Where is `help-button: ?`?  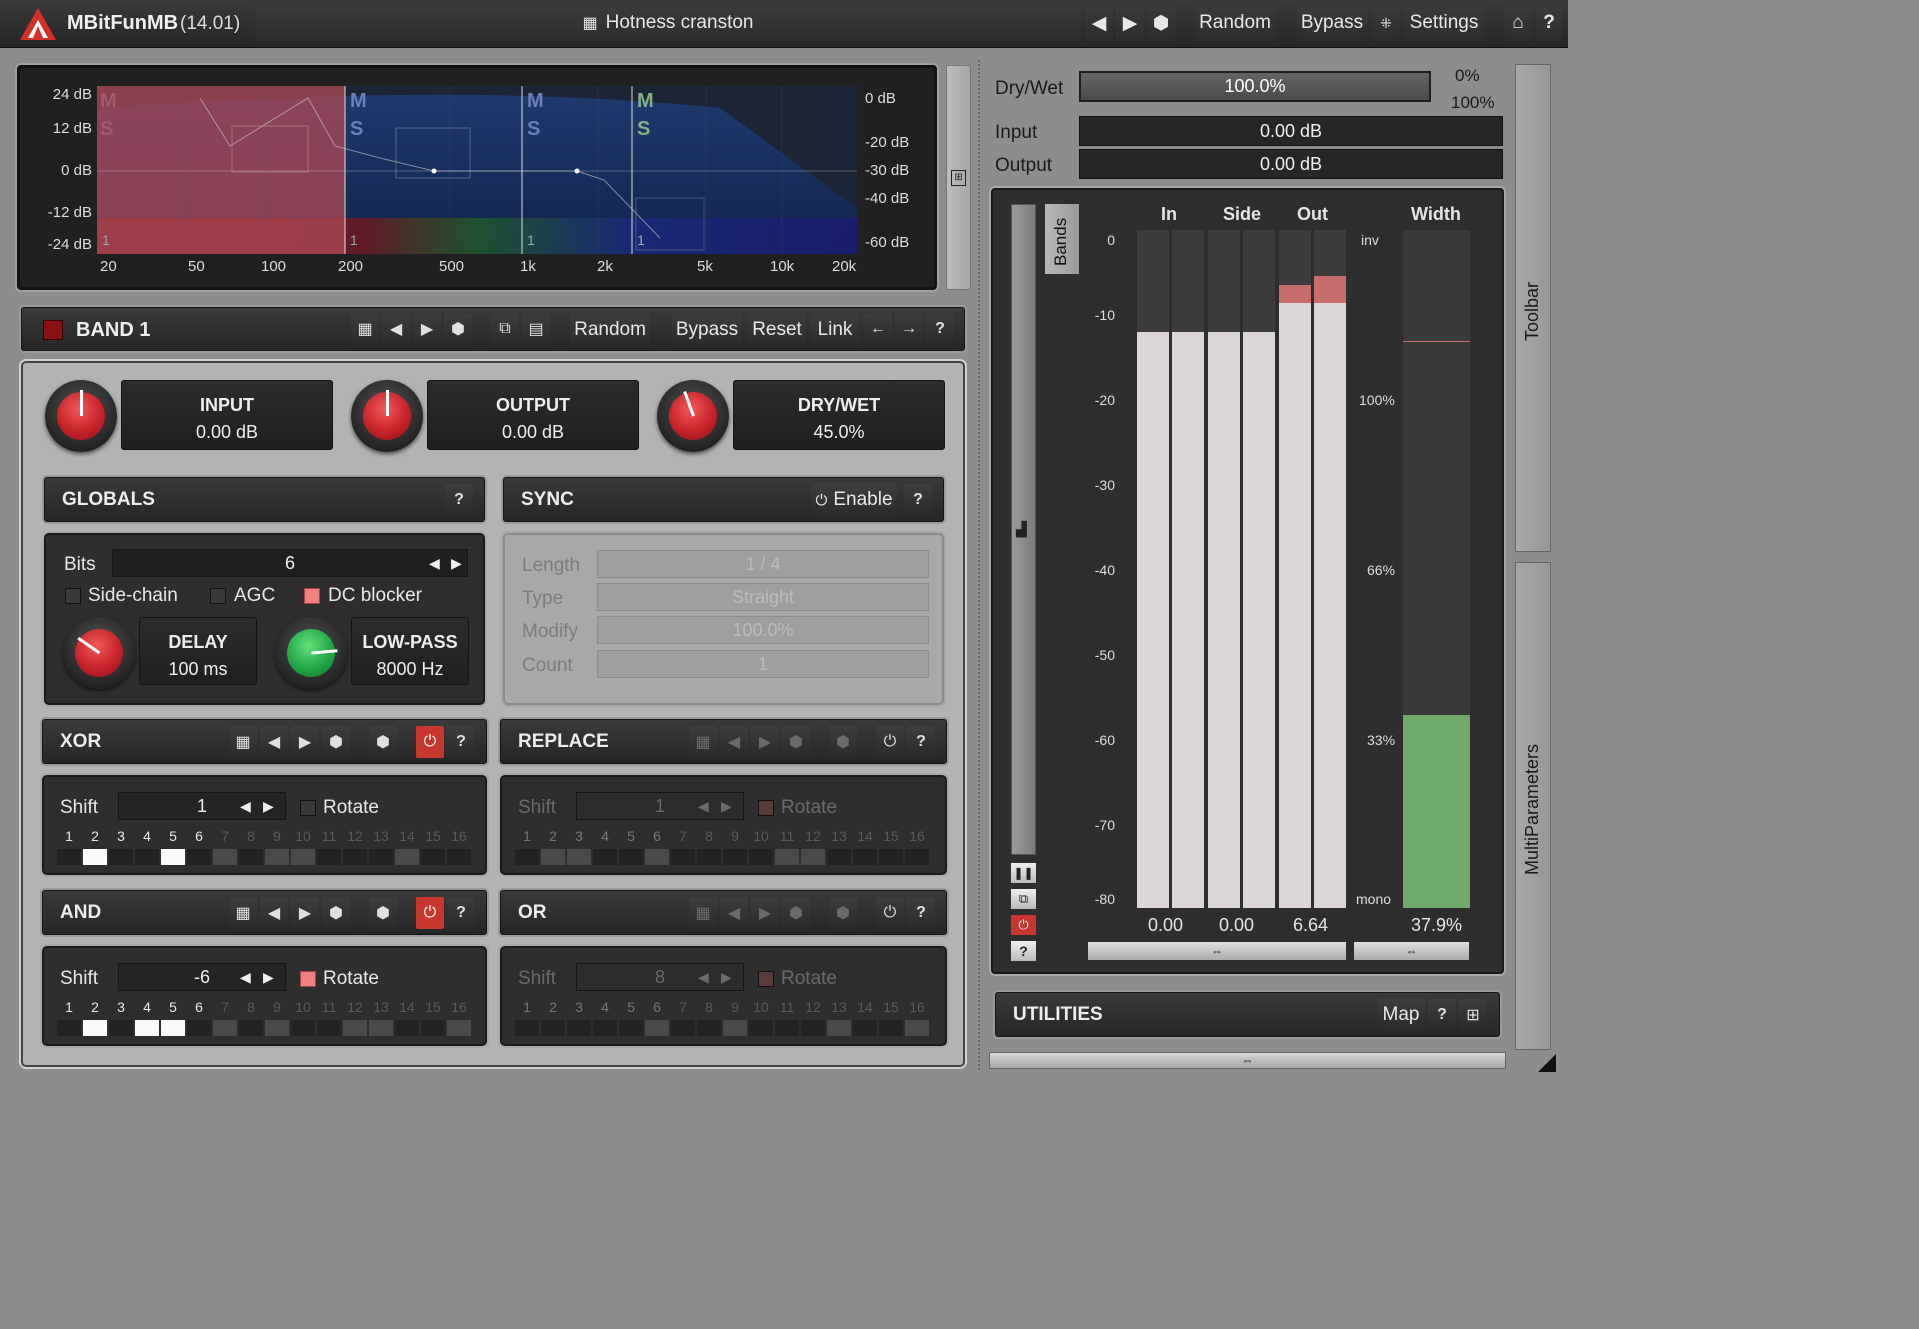 help-button: ? is located at coordinates (1549, 23).